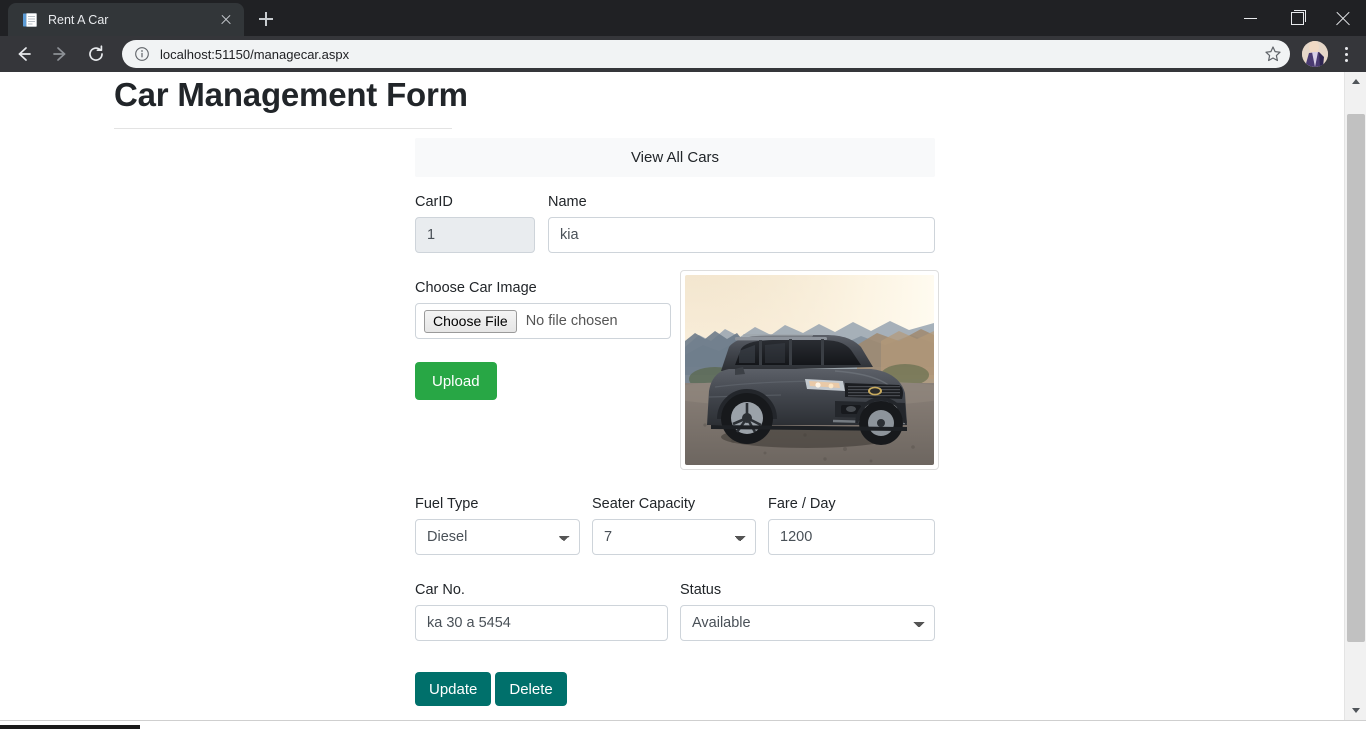 The height and width of the screenshot is (729, 1366). Describe the element at coordinates (440, 590) in the screenshot. I see `car-no-label: Car No.` at that location.